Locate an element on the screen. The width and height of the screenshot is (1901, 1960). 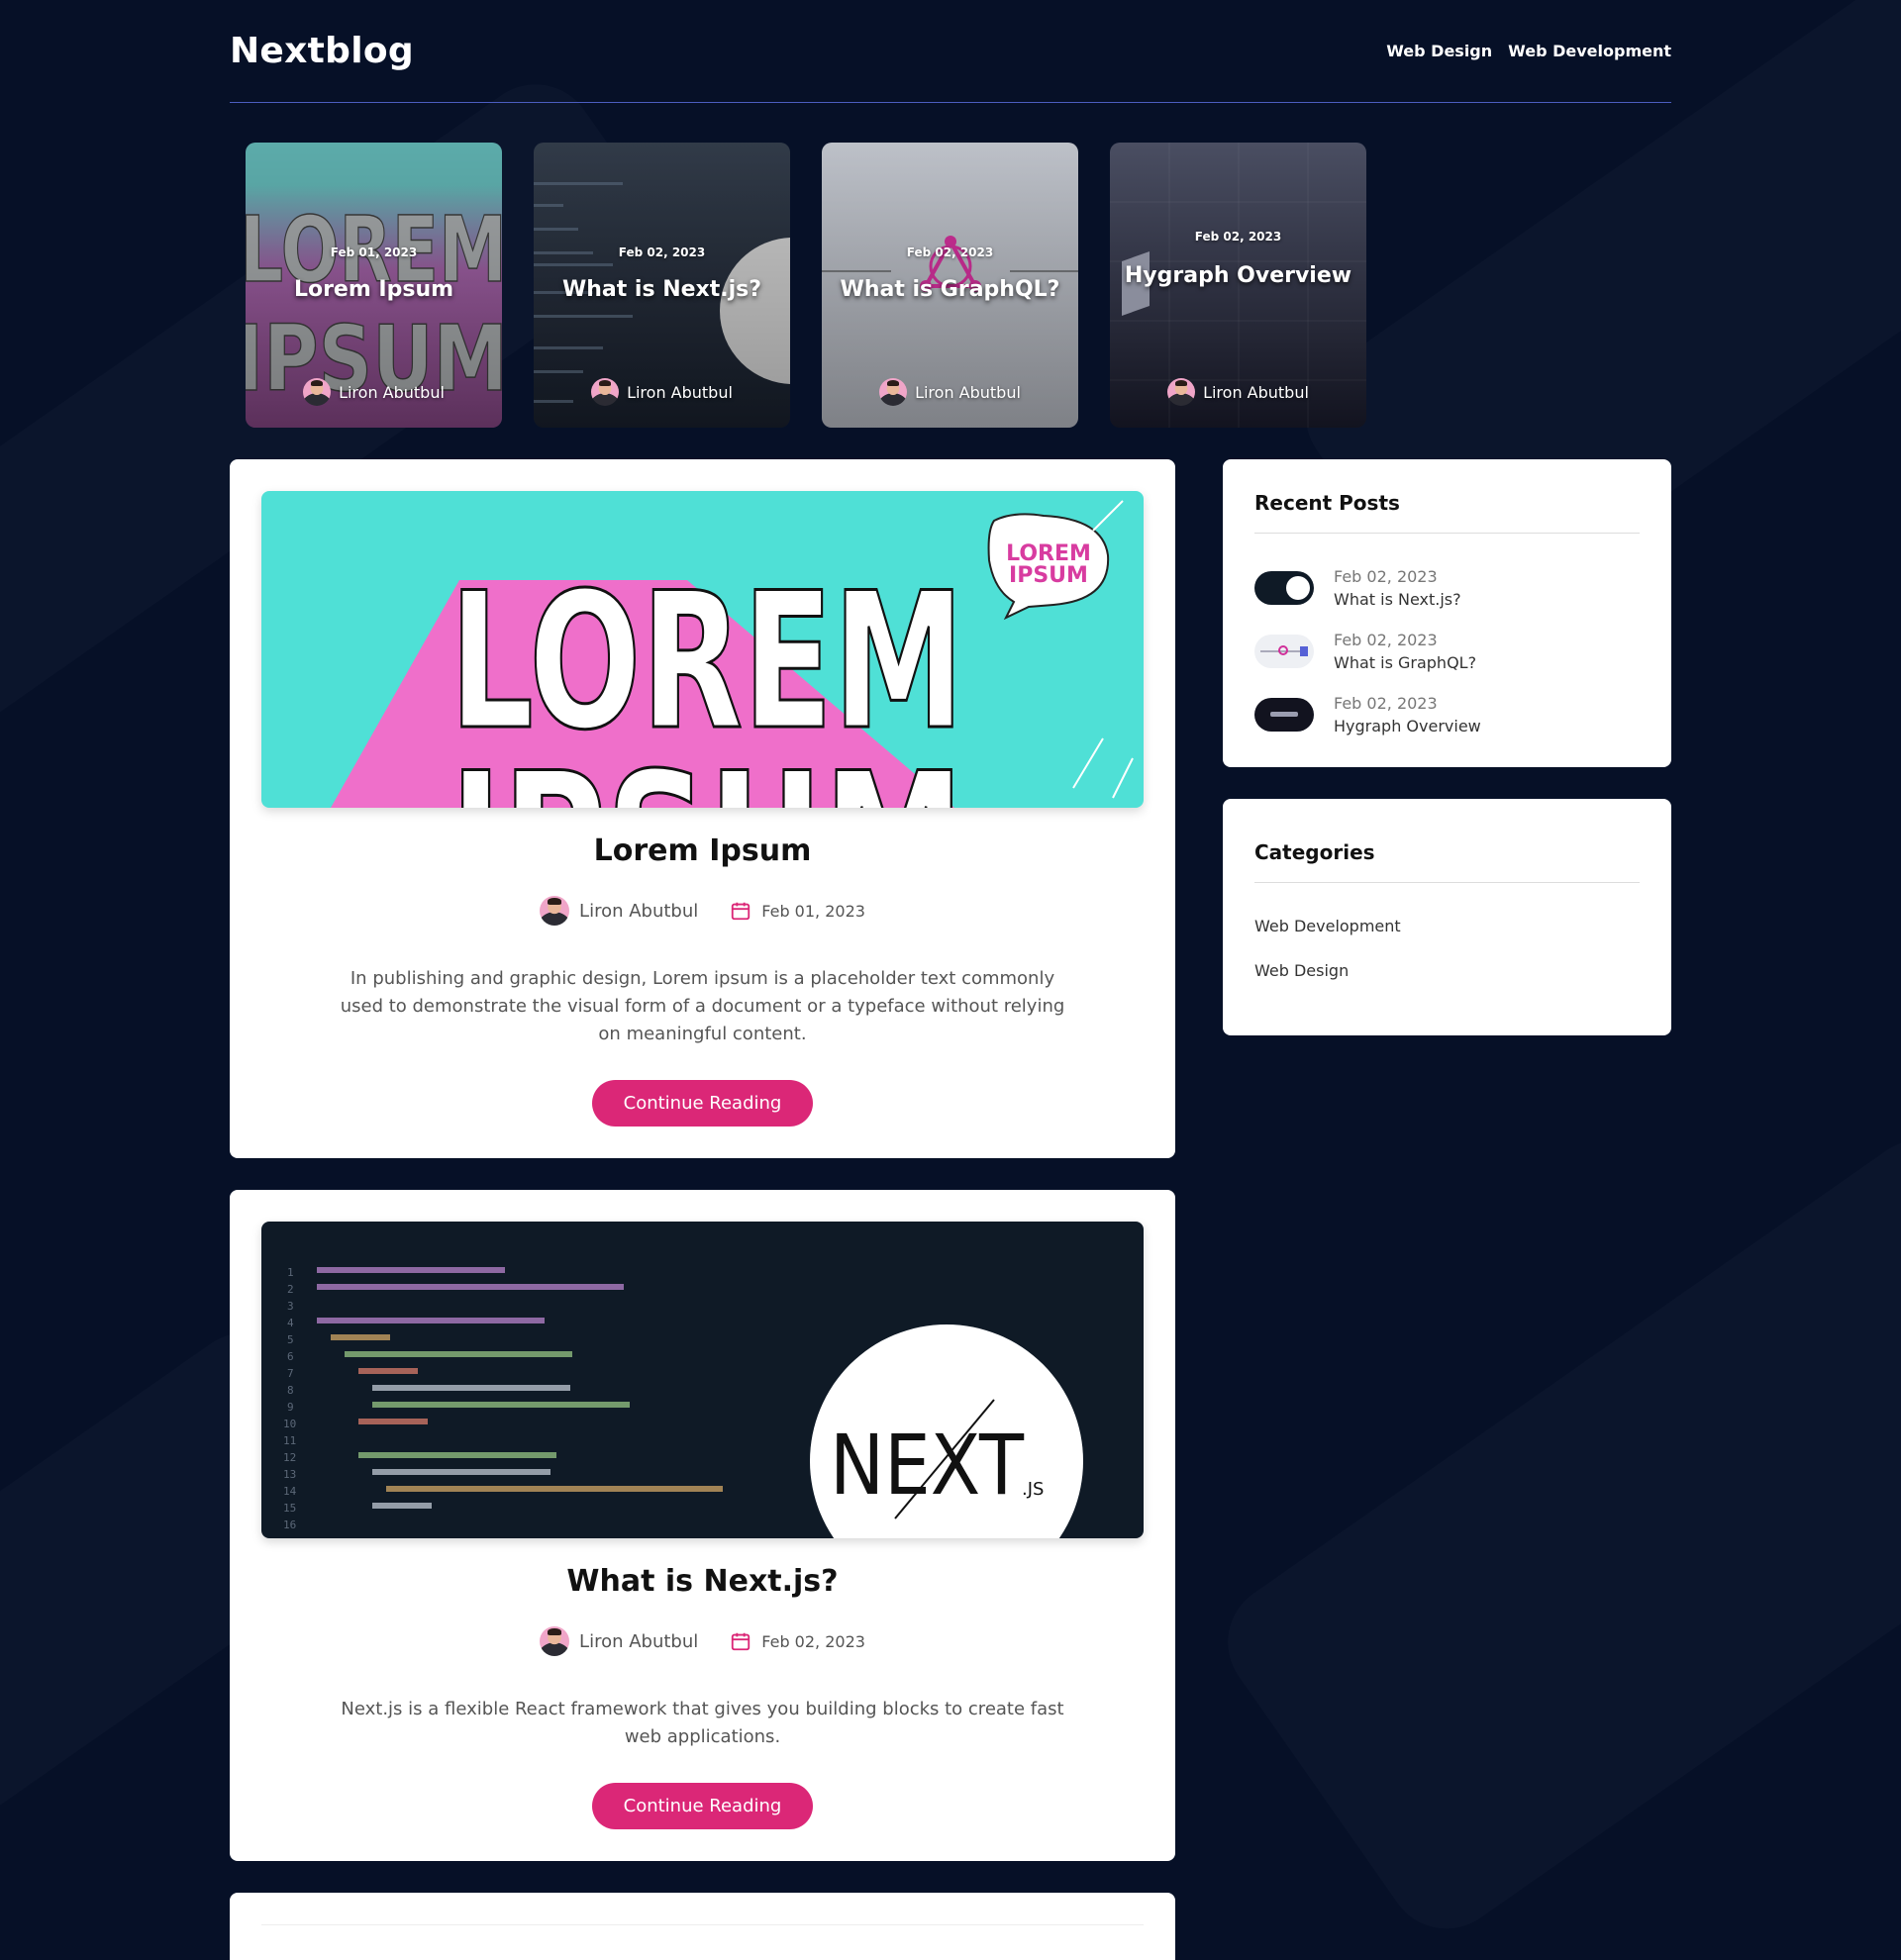
categories-widget: Categories Web Development Web Design is located at coordinates (1447, 917).